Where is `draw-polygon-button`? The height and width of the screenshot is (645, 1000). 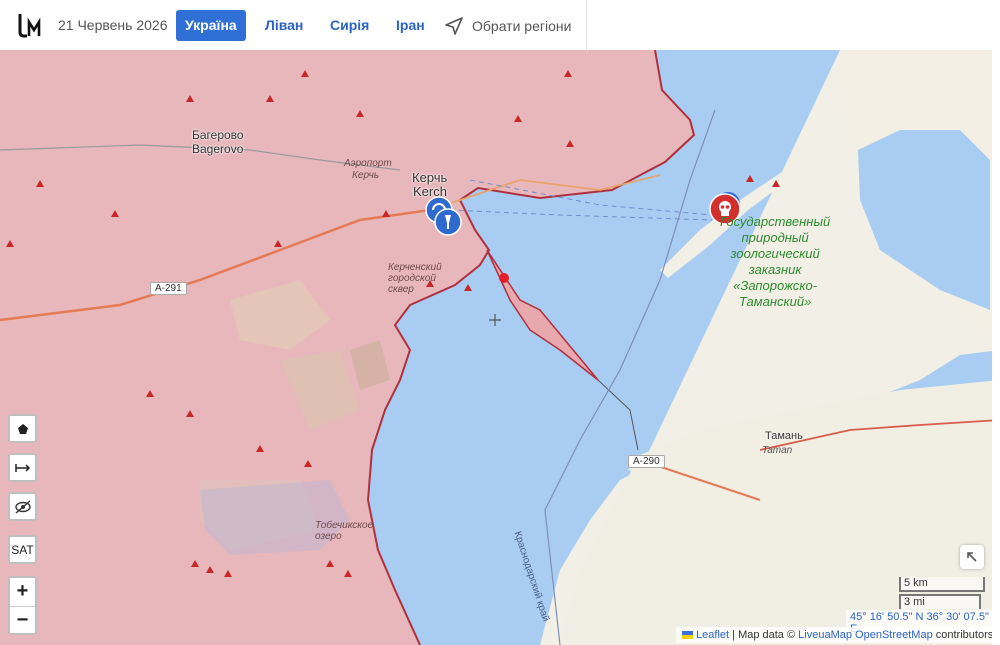 draw-polygon-button is located at coordinates (22, 428).